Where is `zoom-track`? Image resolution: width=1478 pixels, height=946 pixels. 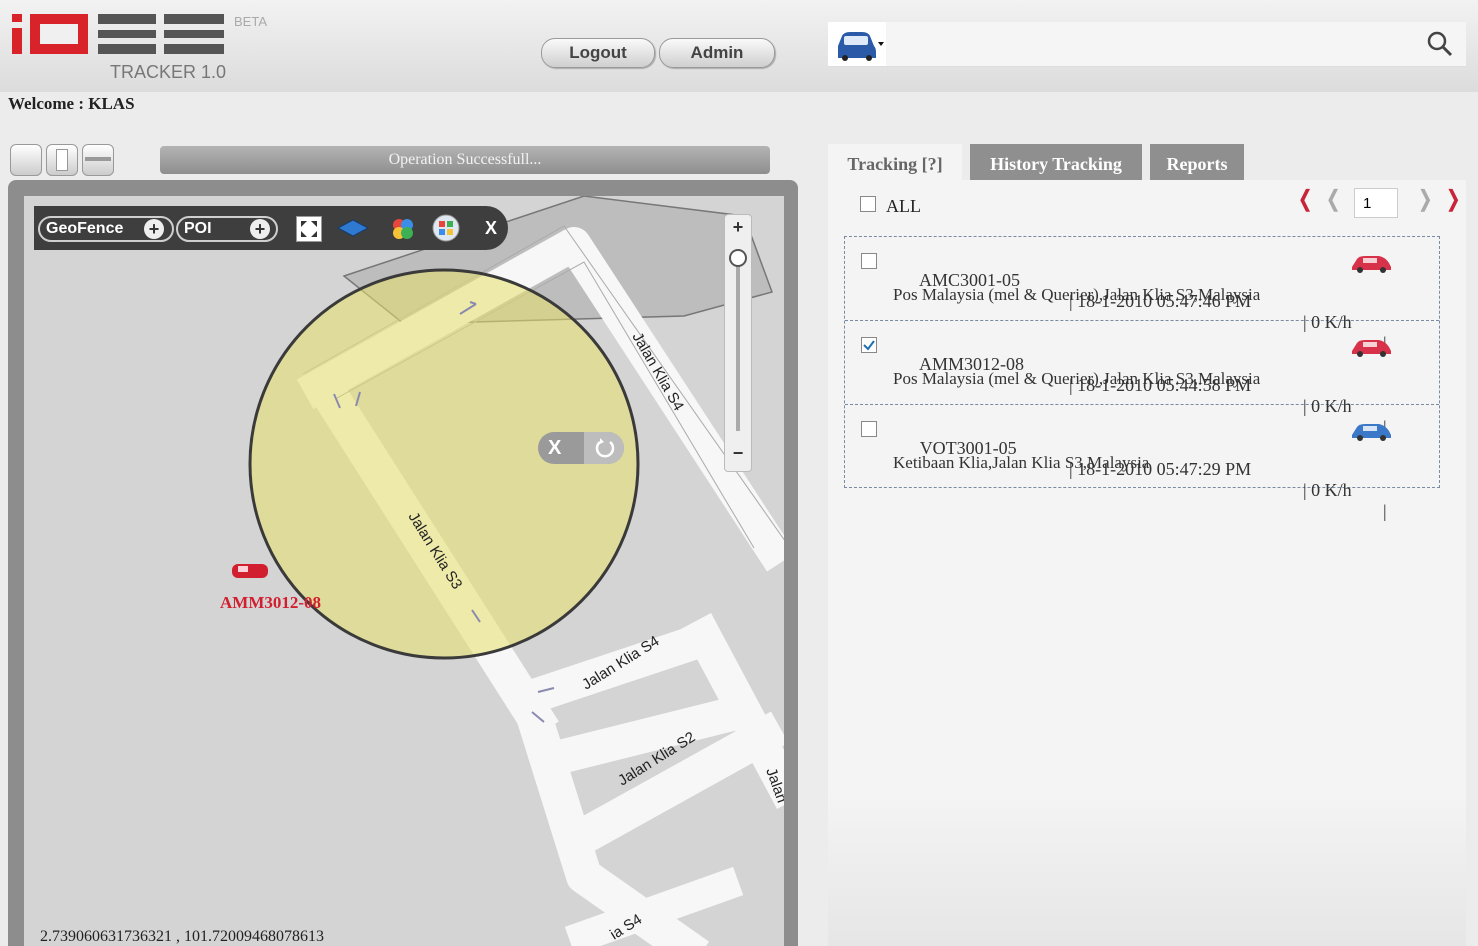
zoom-track is located at coordinates (738, 341).